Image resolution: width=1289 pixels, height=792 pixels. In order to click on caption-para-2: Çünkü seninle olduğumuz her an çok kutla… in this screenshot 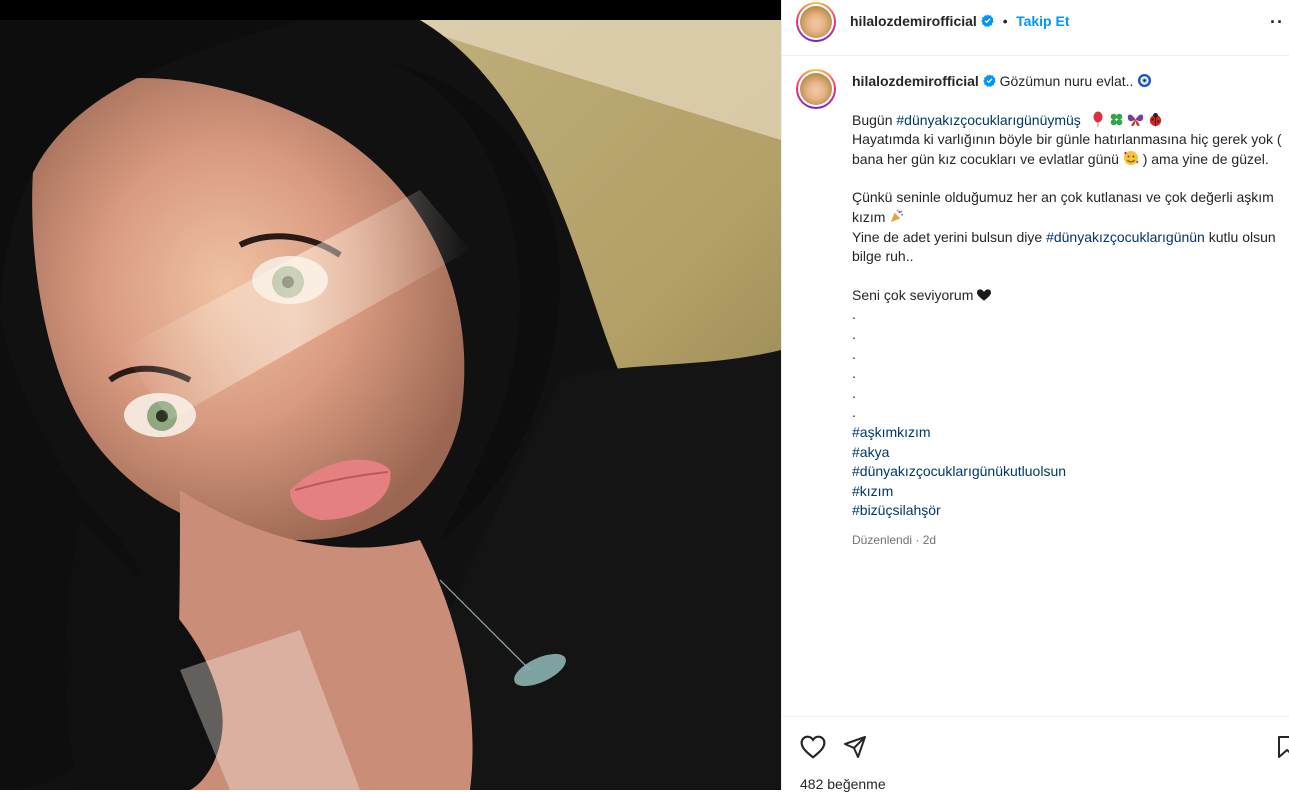, I will do `click(1070, 207)`.